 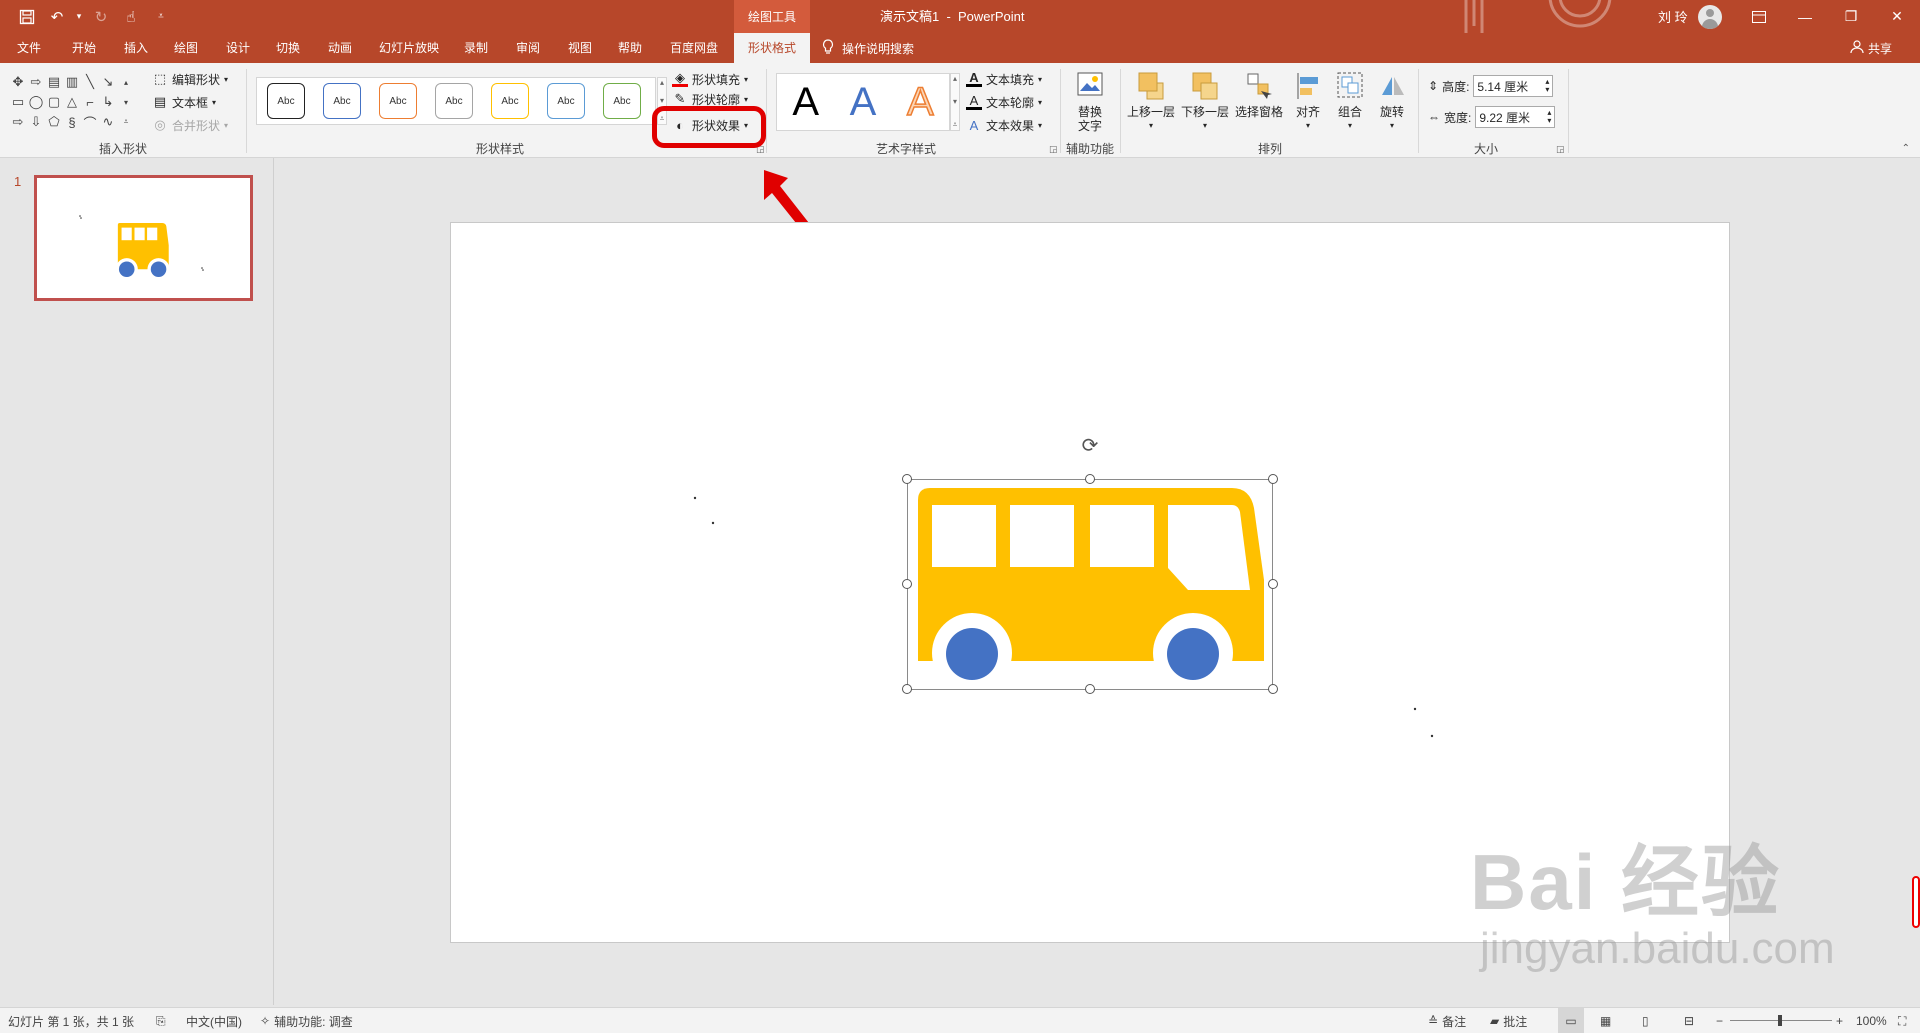 What do you see at coordinates (214, 1020) in the screenshot?
I see `language: 中文(中国)` at bounding box center [214, 1020].